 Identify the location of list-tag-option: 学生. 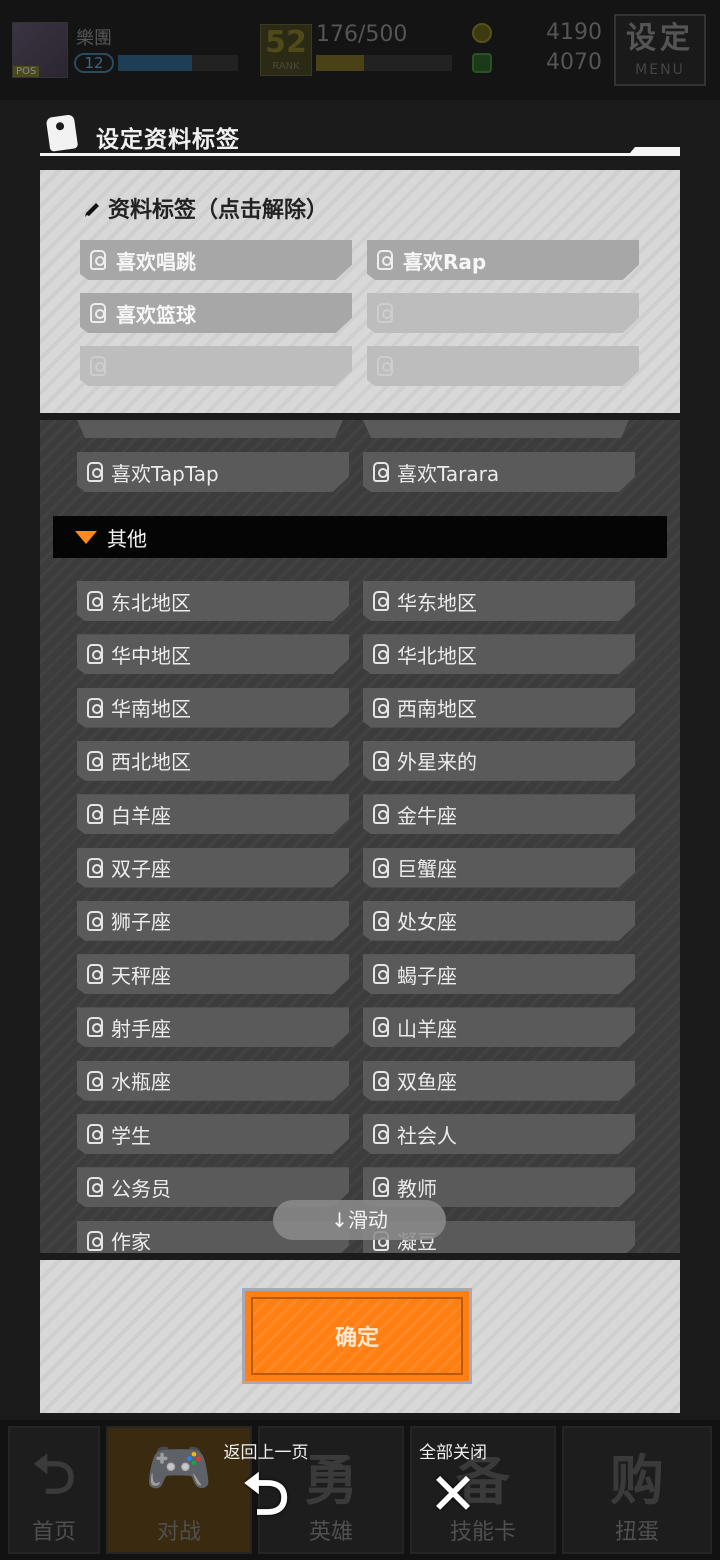
(213, 1134).